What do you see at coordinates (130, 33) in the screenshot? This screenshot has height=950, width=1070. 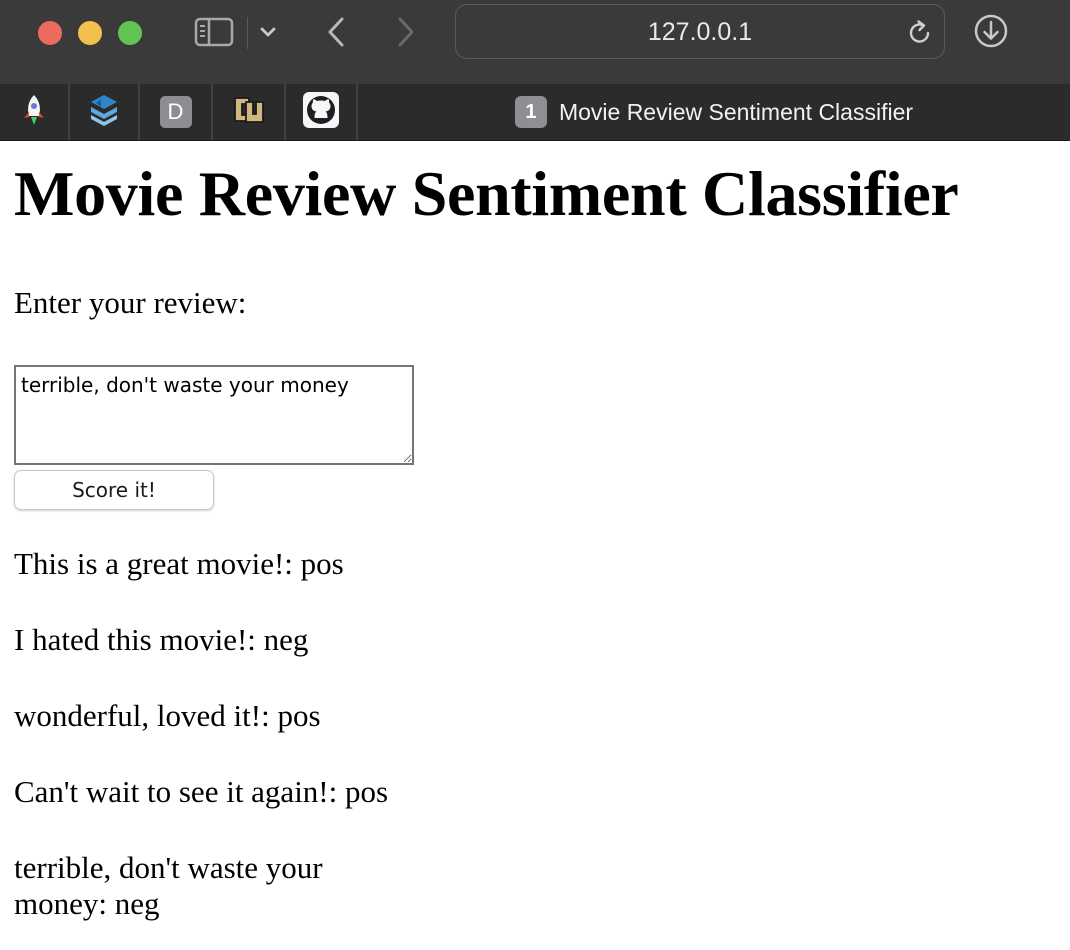 I see `zoom-window-button` at bounding box center [130, 33].